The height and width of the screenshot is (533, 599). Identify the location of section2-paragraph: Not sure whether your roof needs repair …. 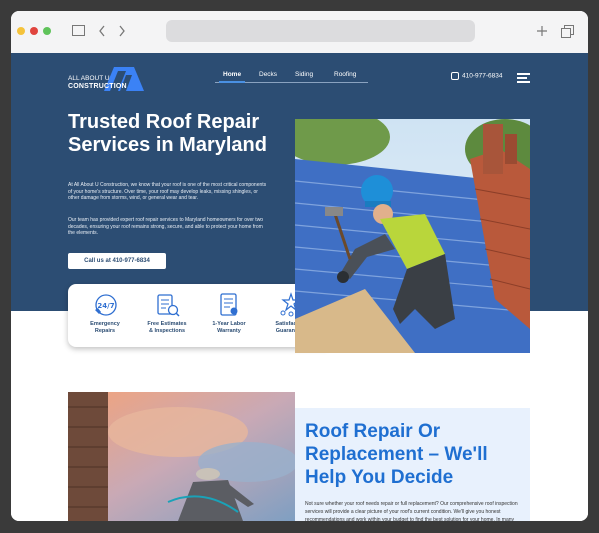
(411, 511).